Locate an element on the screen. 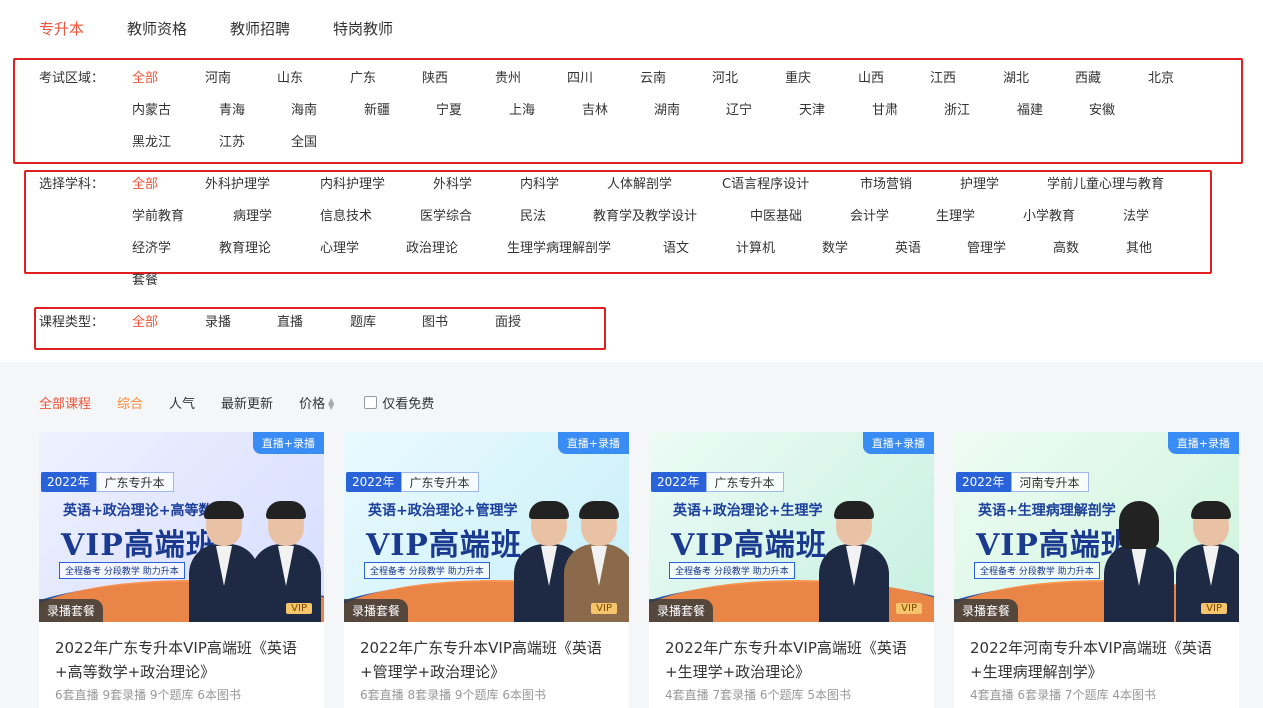 This screenshot has height=708, width=1263. subject-option: 信息技术 is located at coordinates (346, 214).